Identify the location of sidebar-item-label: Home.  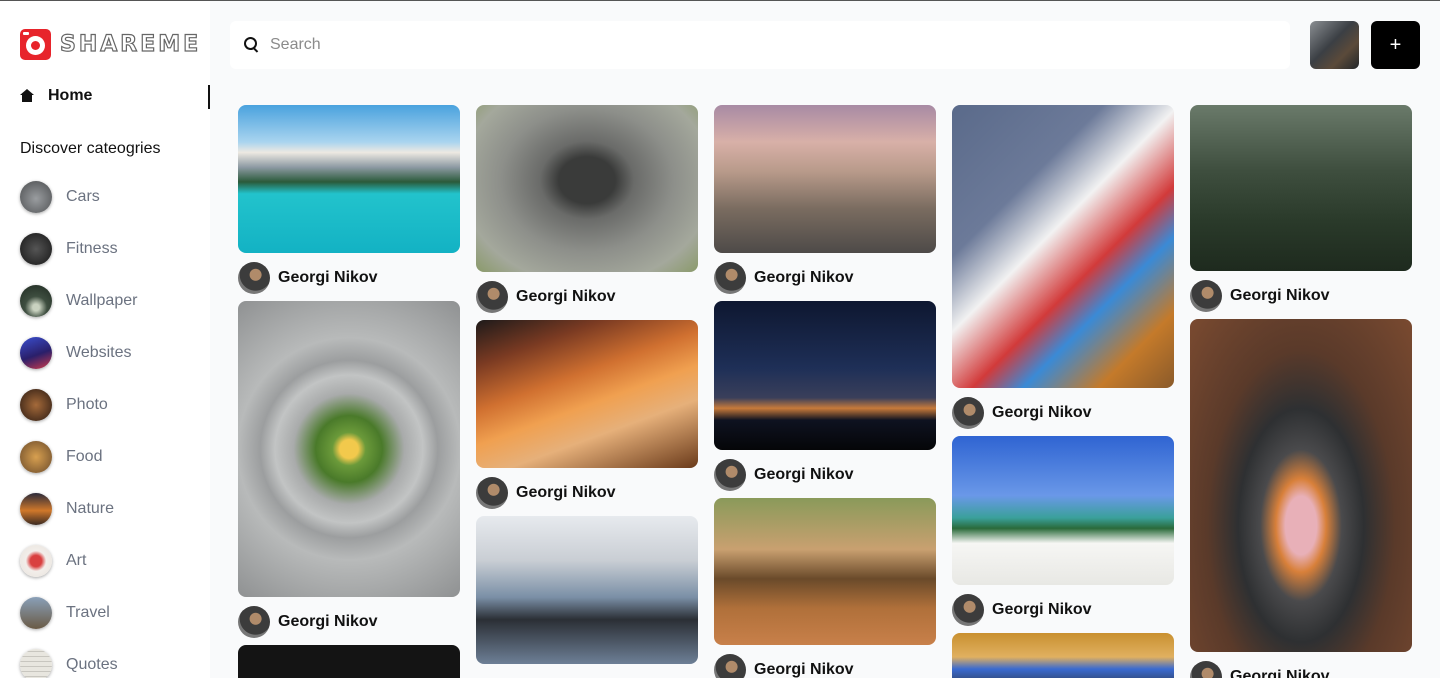
(70, 95).